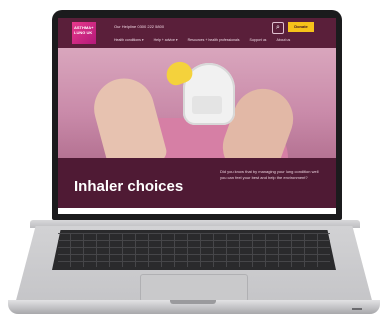 This screenshot has height=325, width=386. What do you see at coordinates (207, 105) in the screenshot?
I see `inhaler-label` at bounding box center [207, 105].